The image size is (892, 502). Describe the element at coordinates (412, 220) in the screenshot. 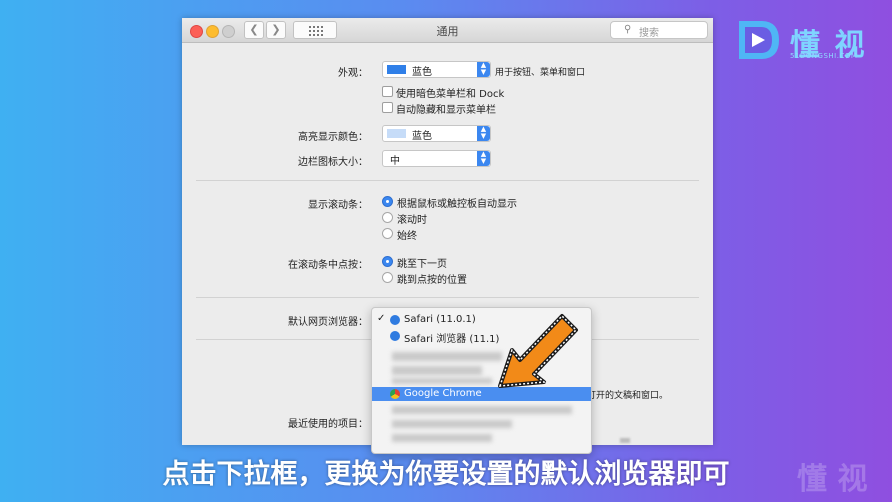

I see `scrollbars-scrolling-label: 滚动时` at that location.